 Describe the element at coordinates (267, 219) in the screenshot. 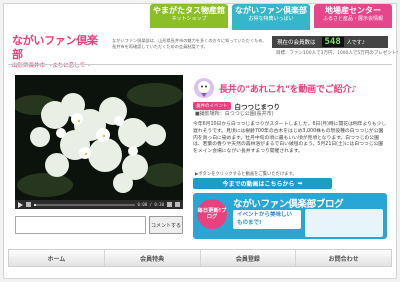

I see `blog-subtitle: イベントから美味しいものまで!` at that location.